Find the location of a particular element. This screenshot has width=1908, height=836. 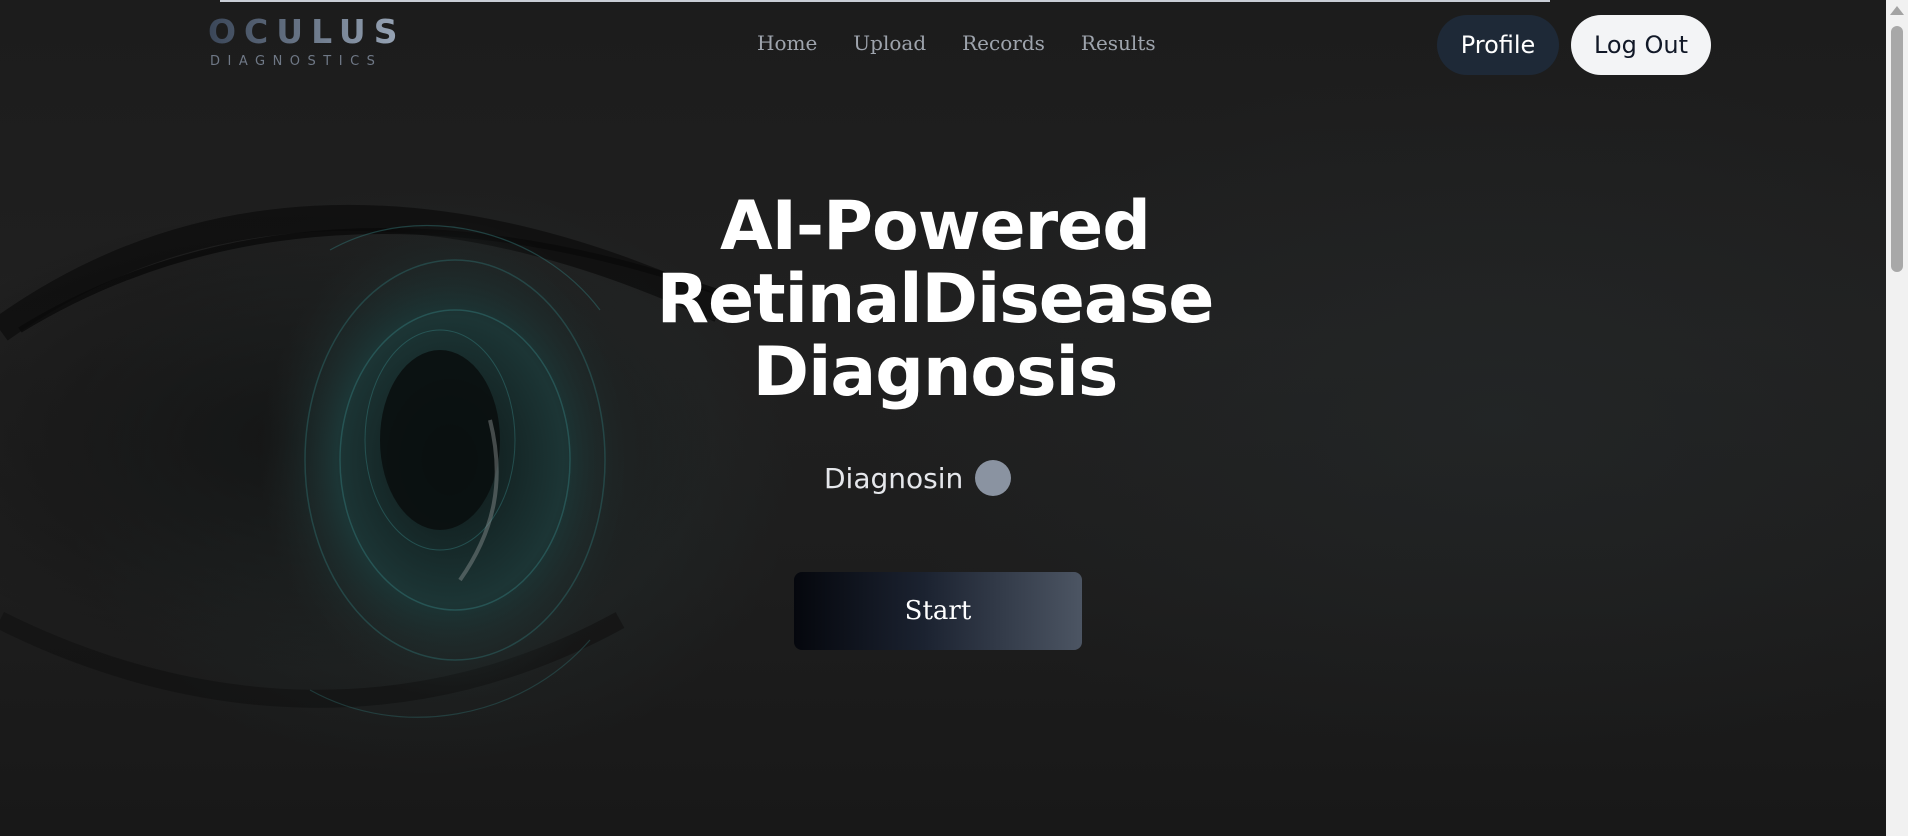

diagnosis-status: Diagnosin is located at coordinates (918, 478).